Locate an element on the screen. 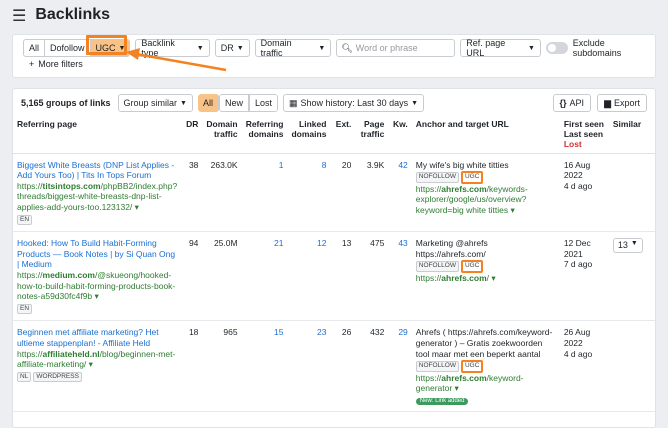 This screenshot has width=668, height=428. results-count: 5,165 groups of links is located at coordinates (66, 103).